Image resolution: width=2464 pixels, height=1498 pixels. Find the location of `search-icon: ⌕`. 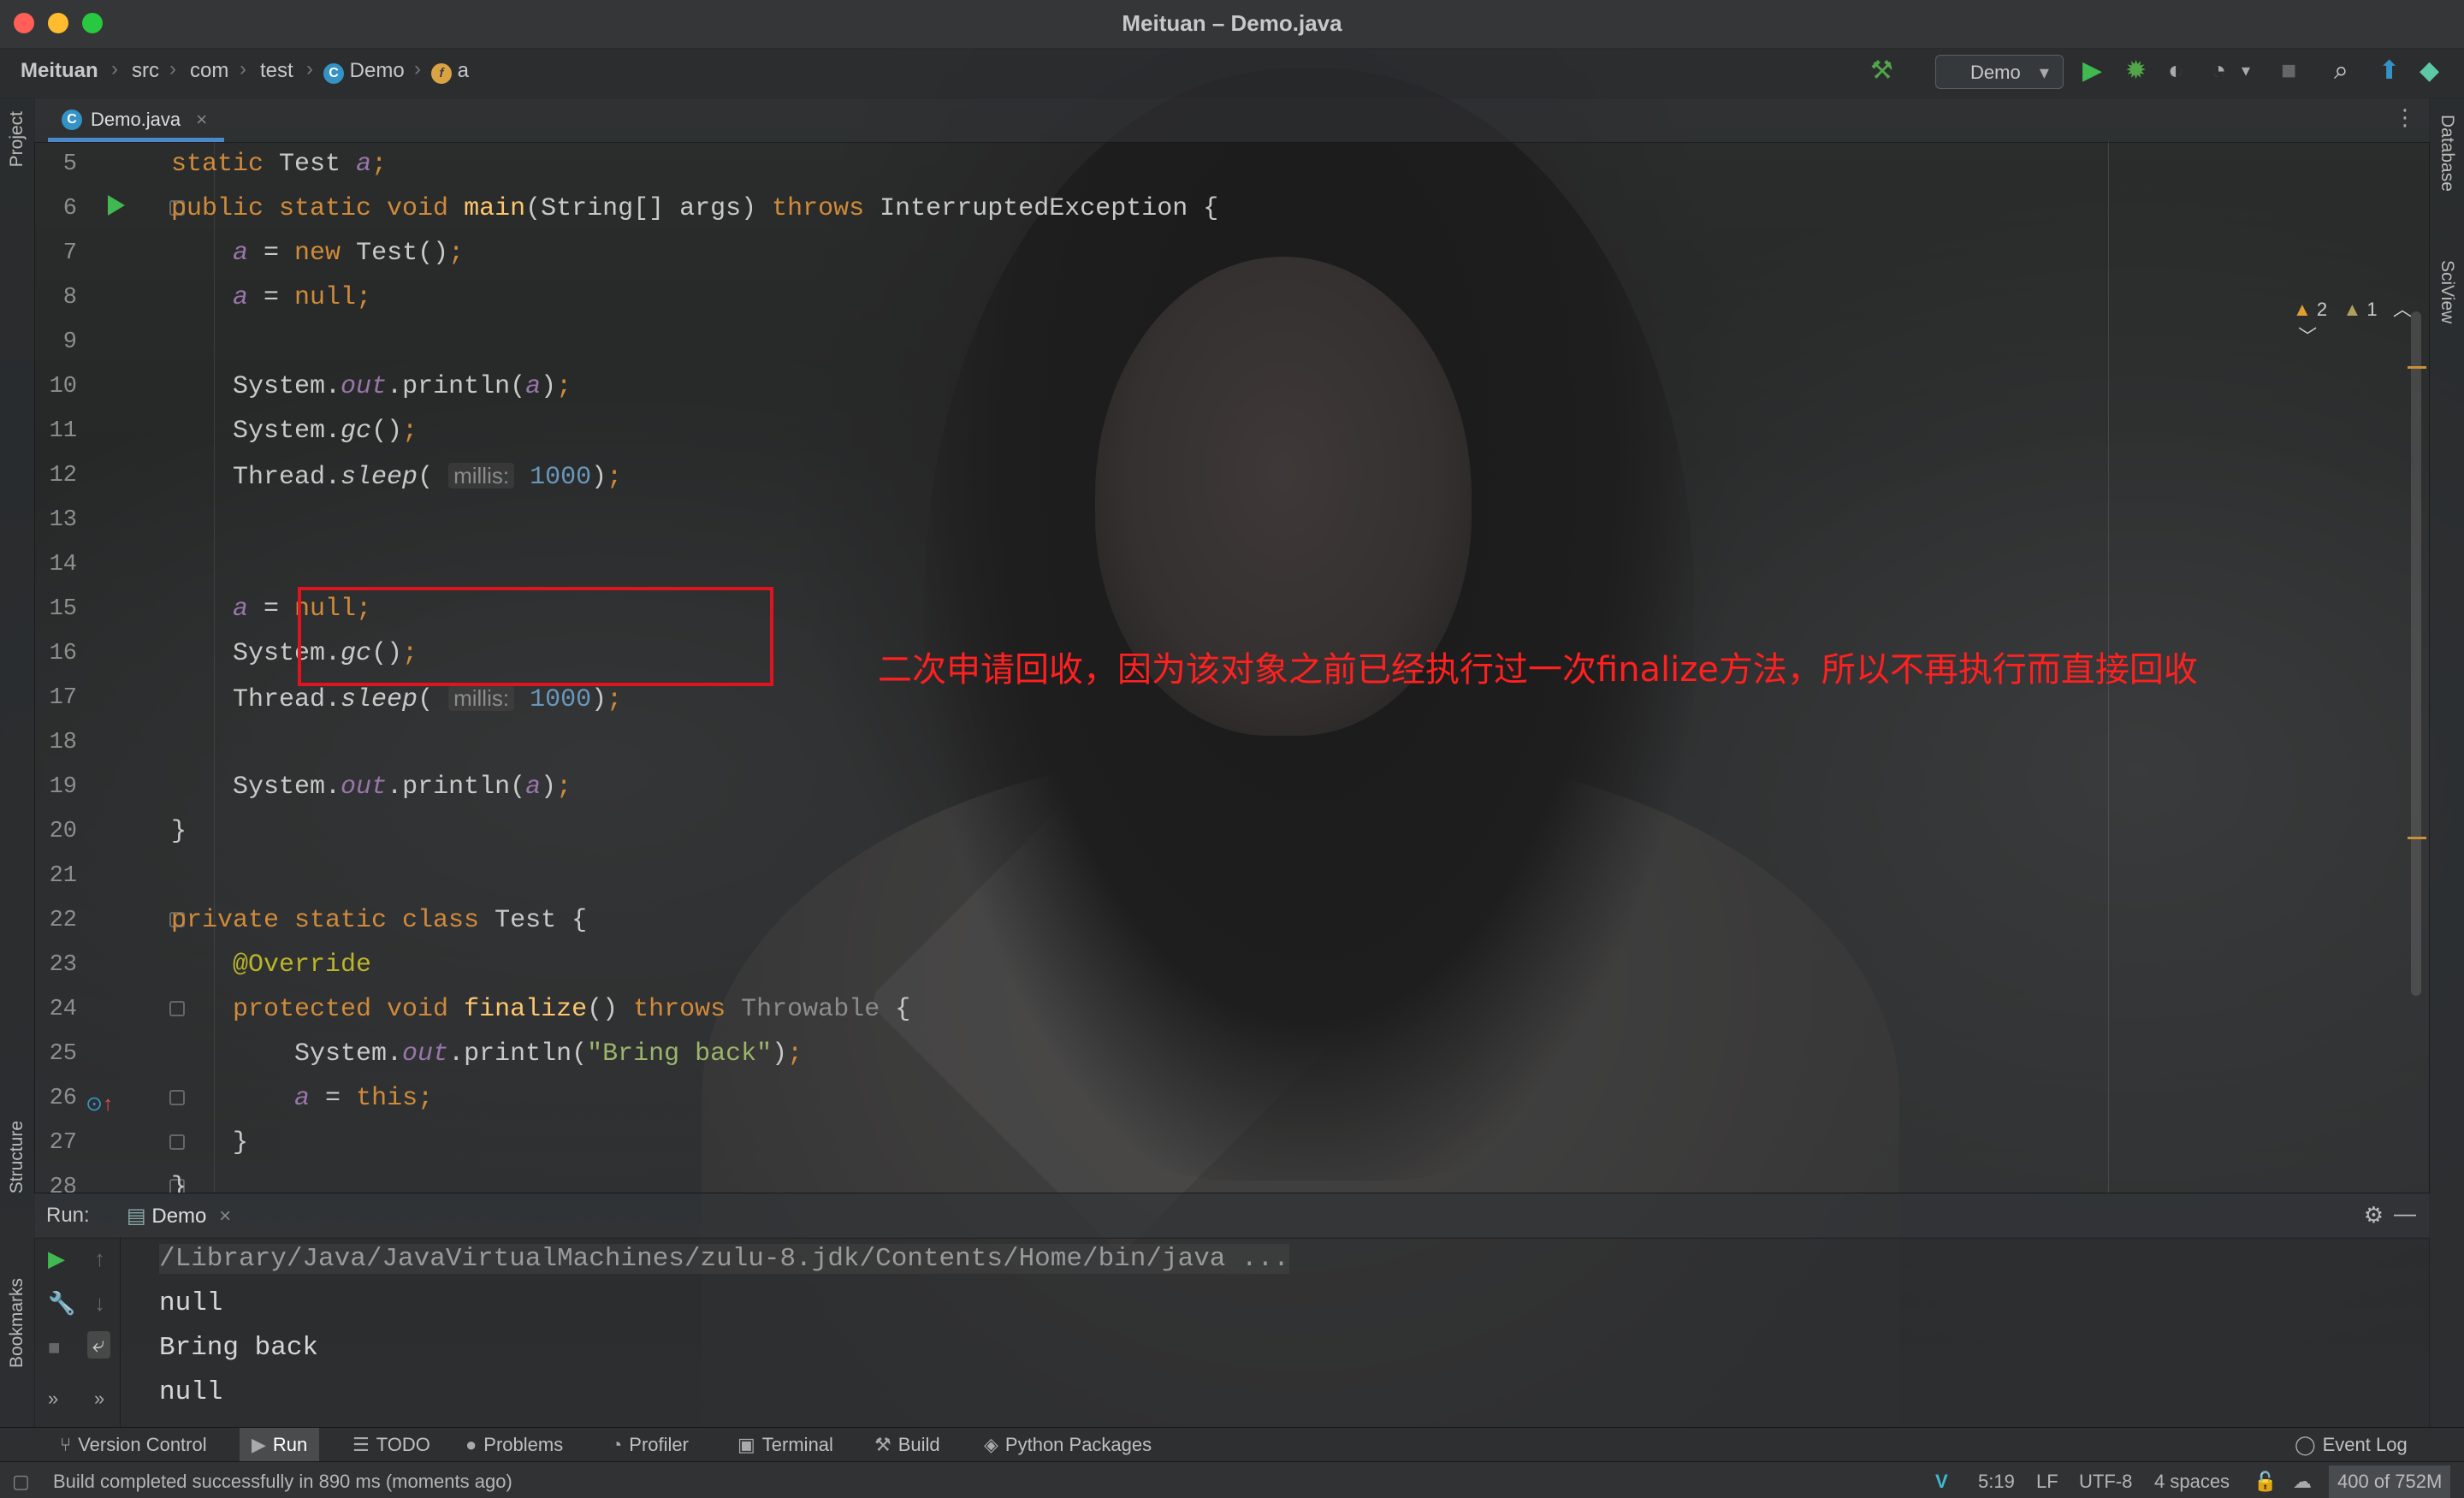

search-icon: ⌕ is located at coordinates (2341, 71).